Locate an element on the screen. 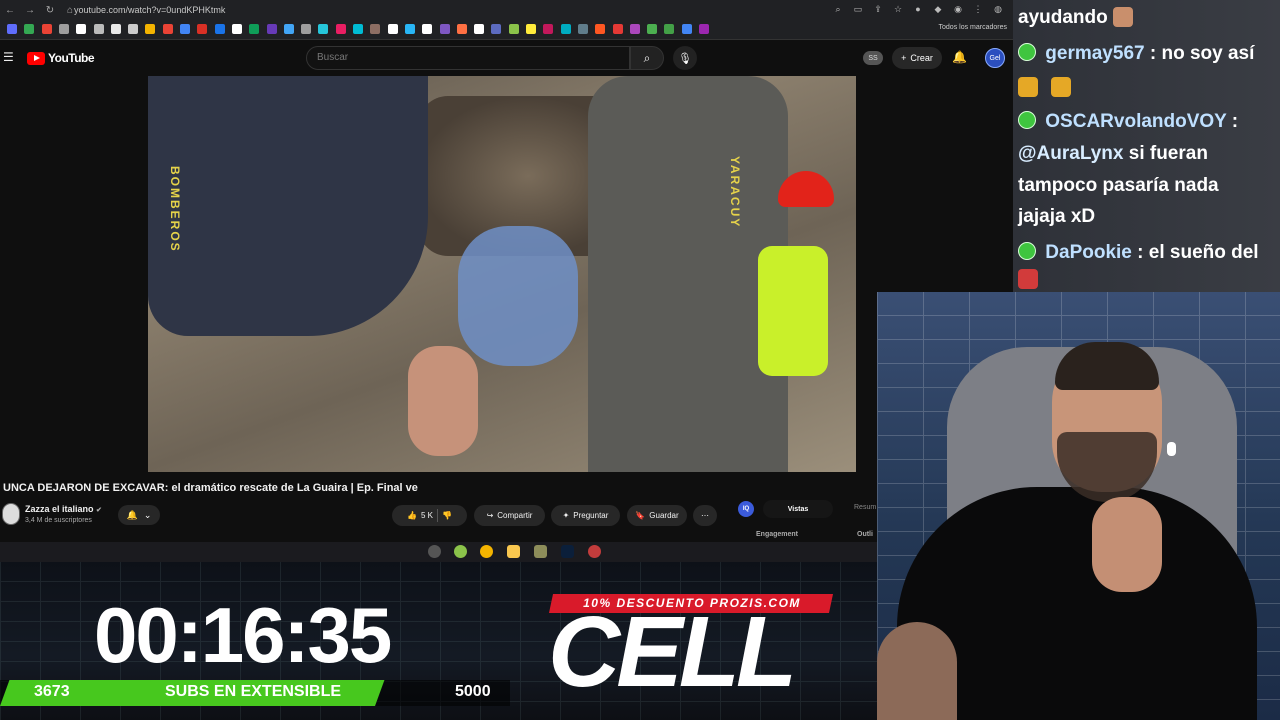  url-text: youtube.com/watch?v=0undKPHKtmk is located at coordinates (149, 10).